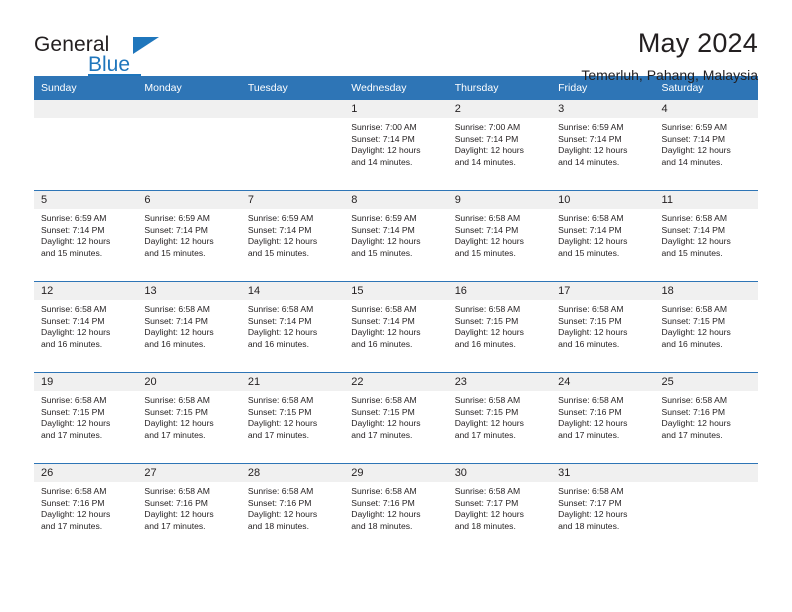 The width and height of the screenshot is (792, 612). What do you see at coordinates (383, 502) in the screenshot?
I see `sunset-text: Sunset: 7:16 PM` at bounding box center [383, 502].